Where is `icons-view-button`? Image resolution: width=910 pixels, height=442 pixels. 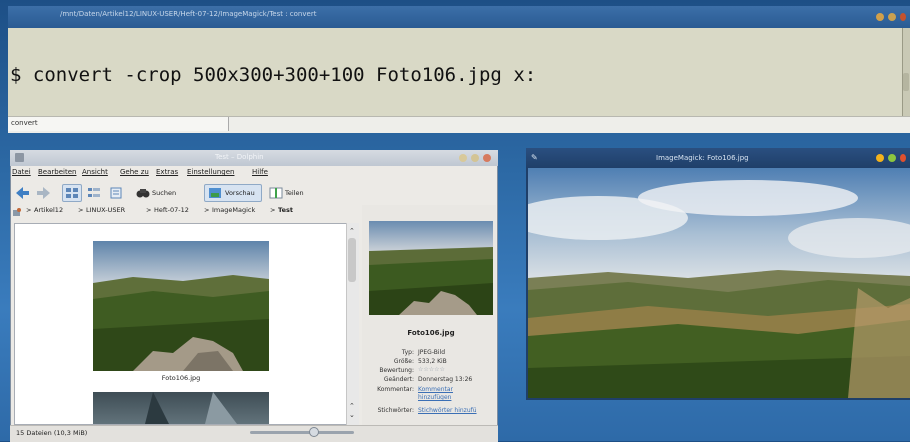 icons-view-button is located at coordinates (72, 193).